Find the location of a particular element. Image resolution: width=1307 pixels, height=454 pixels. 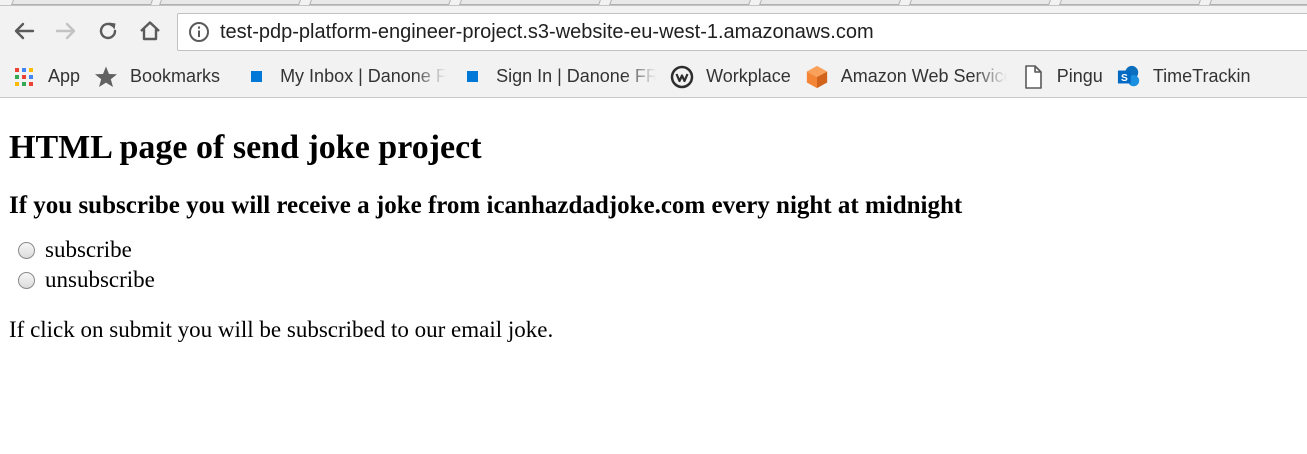

forward-button is located at coordinates (66, 31).